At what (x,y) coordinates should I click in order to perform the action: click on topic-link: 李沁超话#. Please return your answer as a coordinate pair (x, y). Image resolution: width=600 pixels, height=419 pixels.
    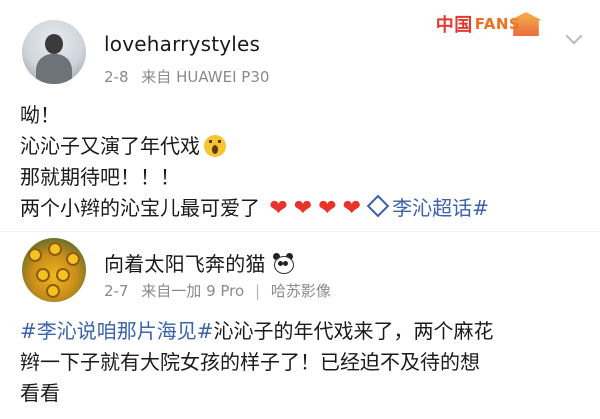
    Looking at the image, I should click on (440, 208).